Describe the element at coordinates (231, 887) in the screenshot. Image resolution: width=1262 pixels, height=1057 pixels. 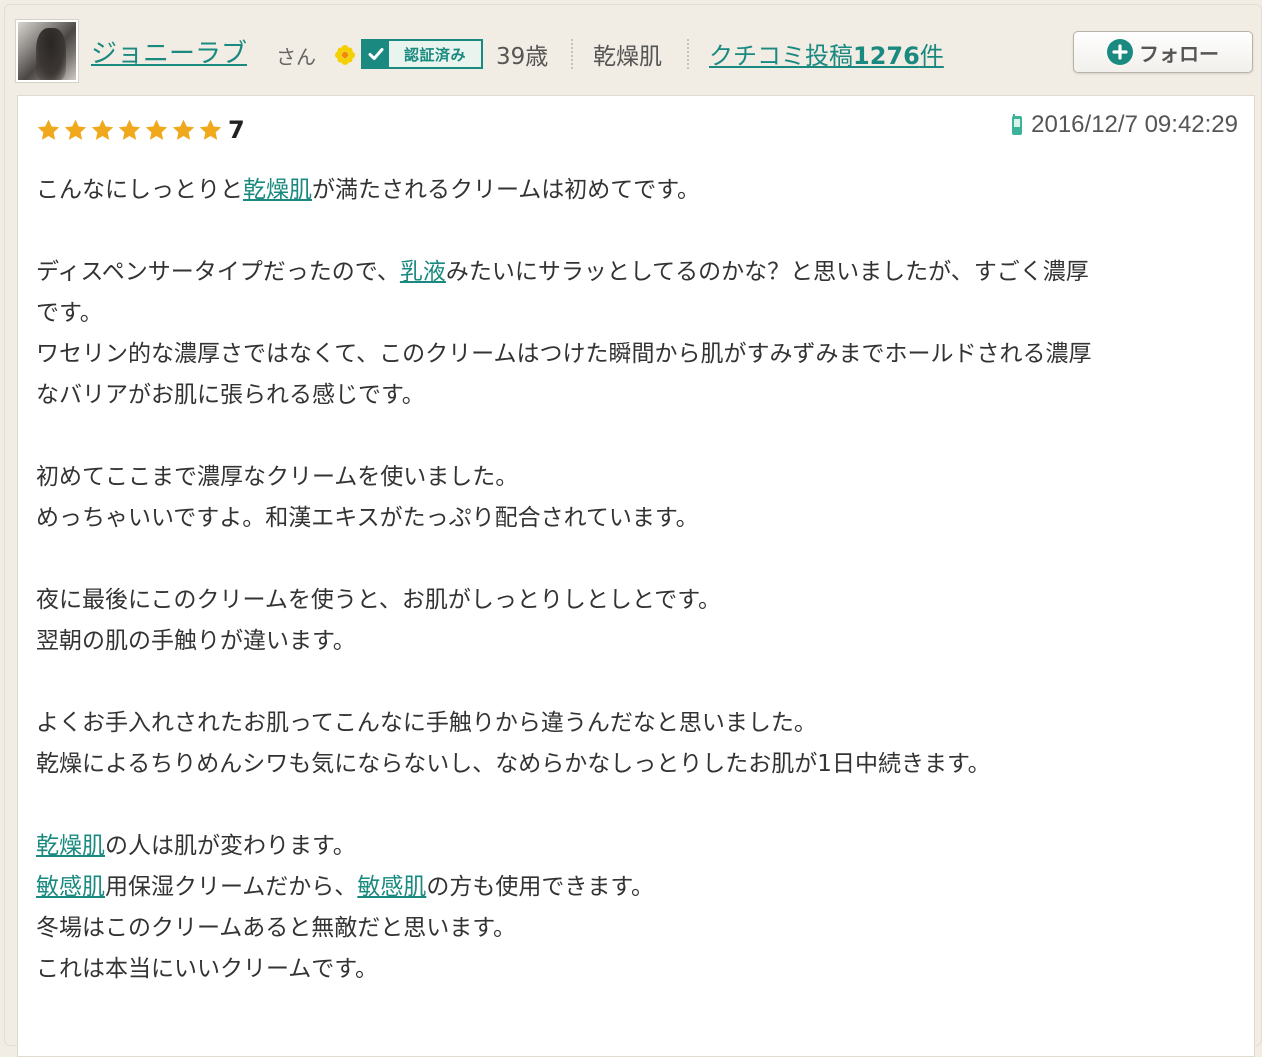
I see `review-text: 用保湿クリームだから、` at that location.